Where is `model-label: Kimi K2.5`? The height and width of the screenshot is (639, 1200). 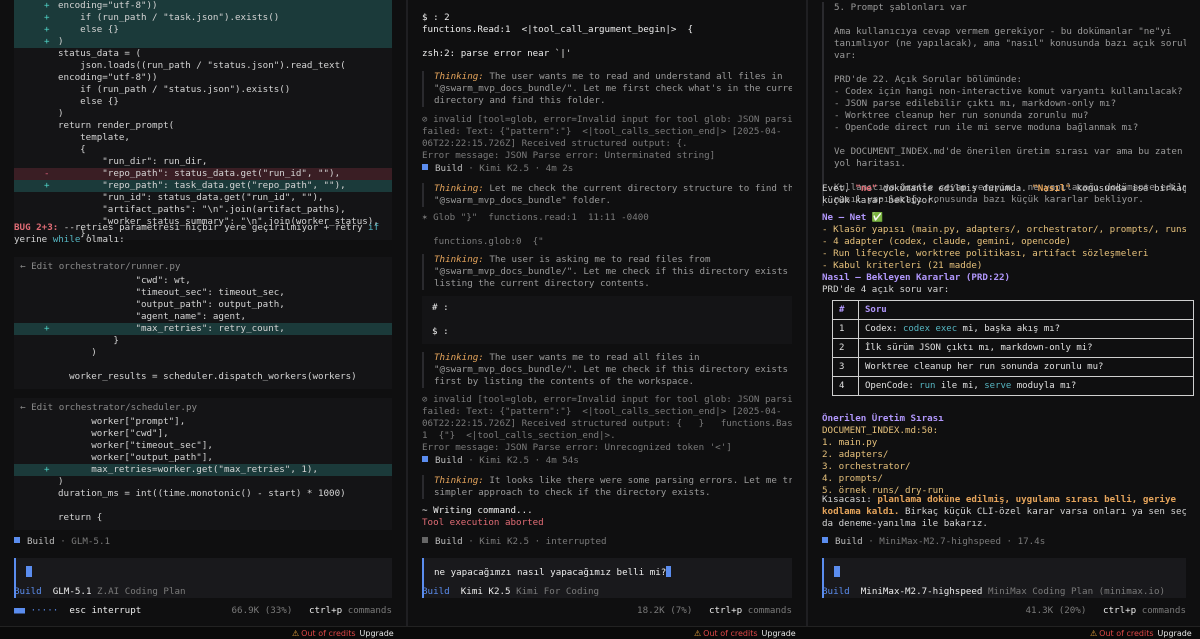
model-label: Kimi K2.5 is located at coordinates (485, 591).